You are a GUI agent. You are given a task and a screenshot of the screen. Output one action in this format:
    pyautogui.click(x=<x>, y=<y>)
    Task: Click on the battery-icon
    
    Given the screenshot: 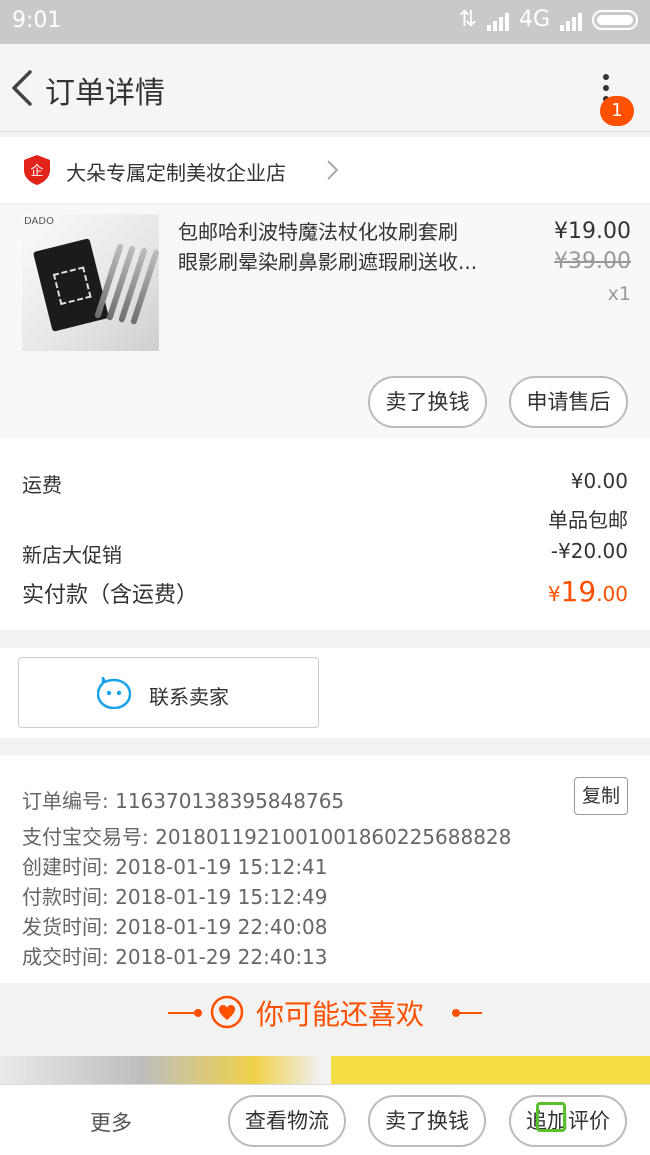 What is the action you would take?
    pyautogui.click(x=615, y=19)
    